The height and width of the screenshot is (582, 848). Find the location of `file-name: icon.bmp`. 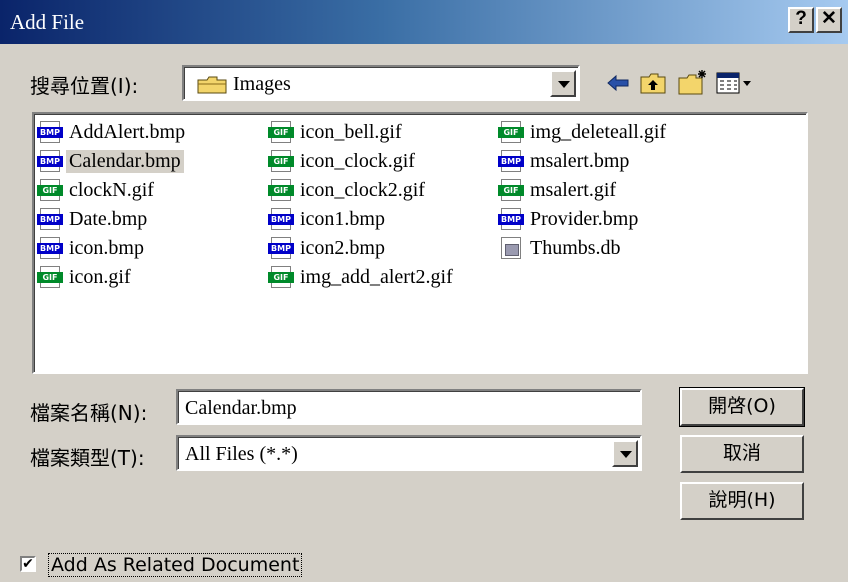

file-name: icon.bmp is located at coordinates (106, 247).